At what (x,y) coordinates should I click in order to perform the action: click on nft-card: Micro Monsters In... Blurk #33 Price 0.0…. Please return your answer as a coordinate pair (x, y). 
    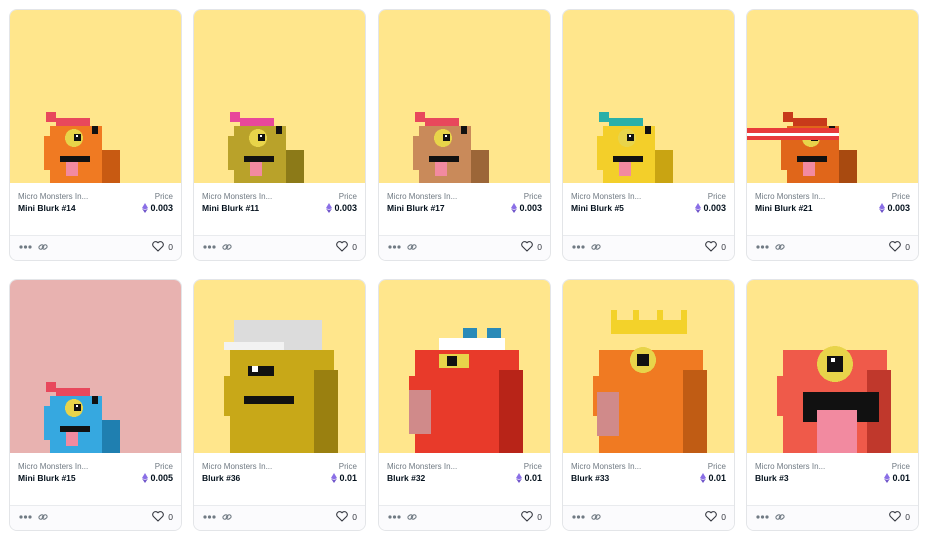
    Looking at the image, I should click on (648, 405).